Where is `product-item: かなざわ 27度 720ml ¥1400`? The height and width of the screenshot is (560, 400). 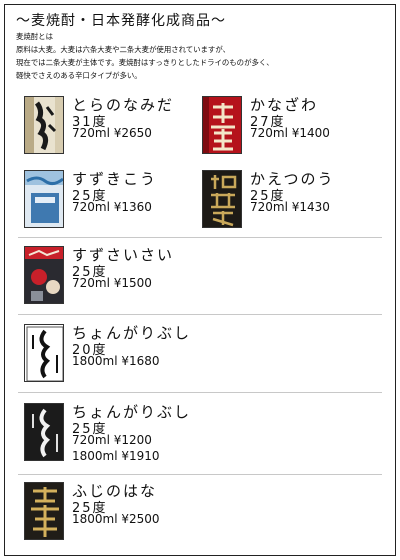
product-item: かなざわ 27度 720ml ¥1400 is located at coordinates (292, 126).